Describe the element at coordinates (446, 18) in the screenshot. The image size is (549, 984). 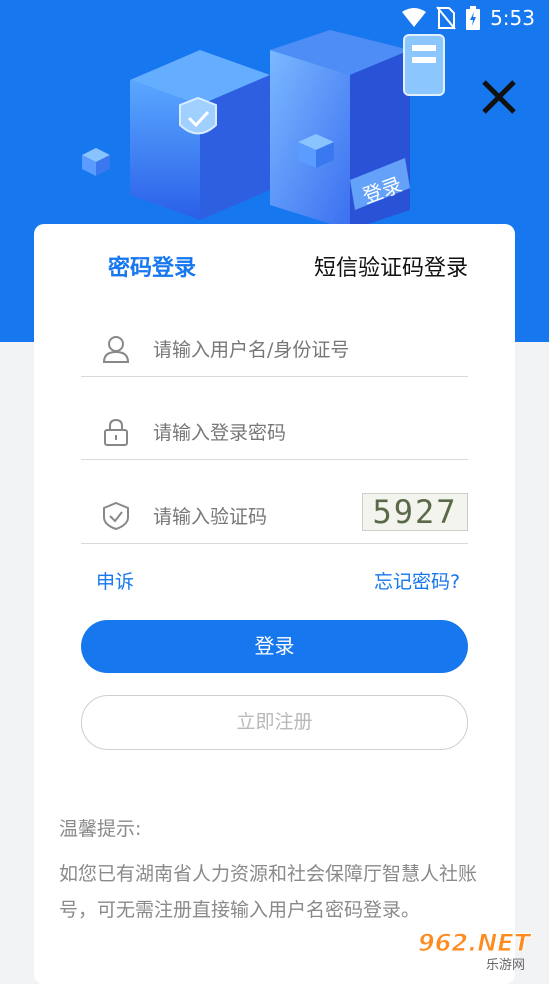
I see `no-sim-icon` at that location.